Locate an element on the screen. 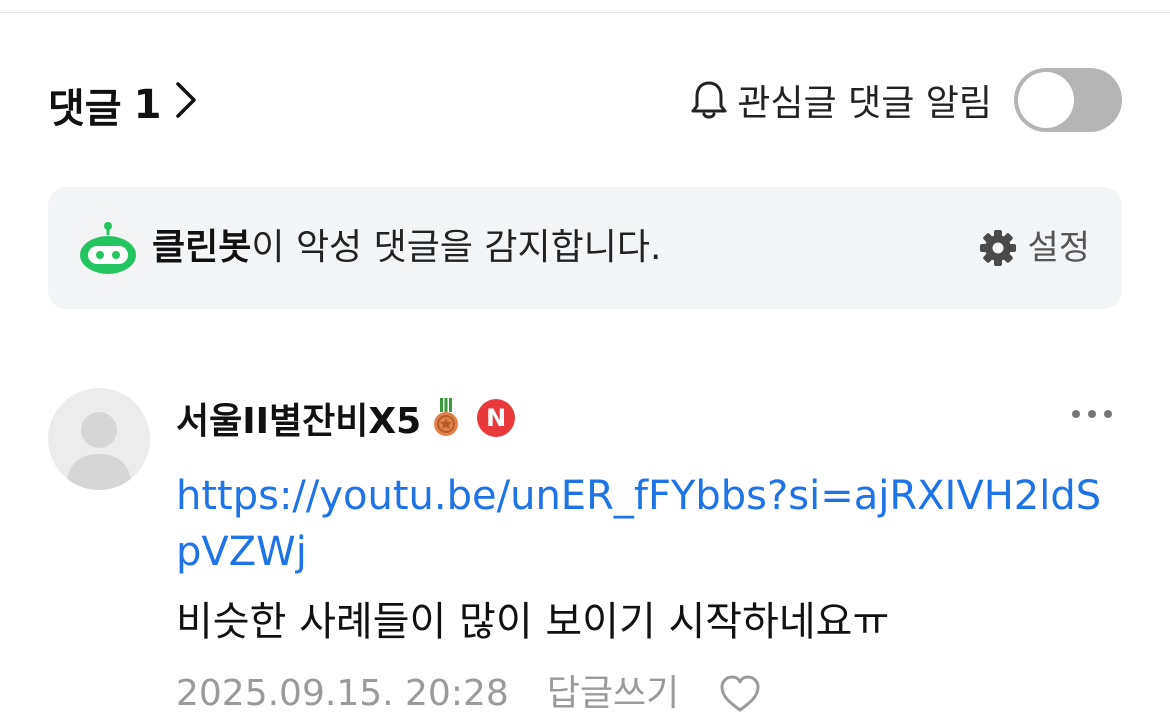 This screenshot has height=728, width=1170. comment-meta: 2025.09.15. 20:28 답글쓰기 is located at coordinates (468, 694).